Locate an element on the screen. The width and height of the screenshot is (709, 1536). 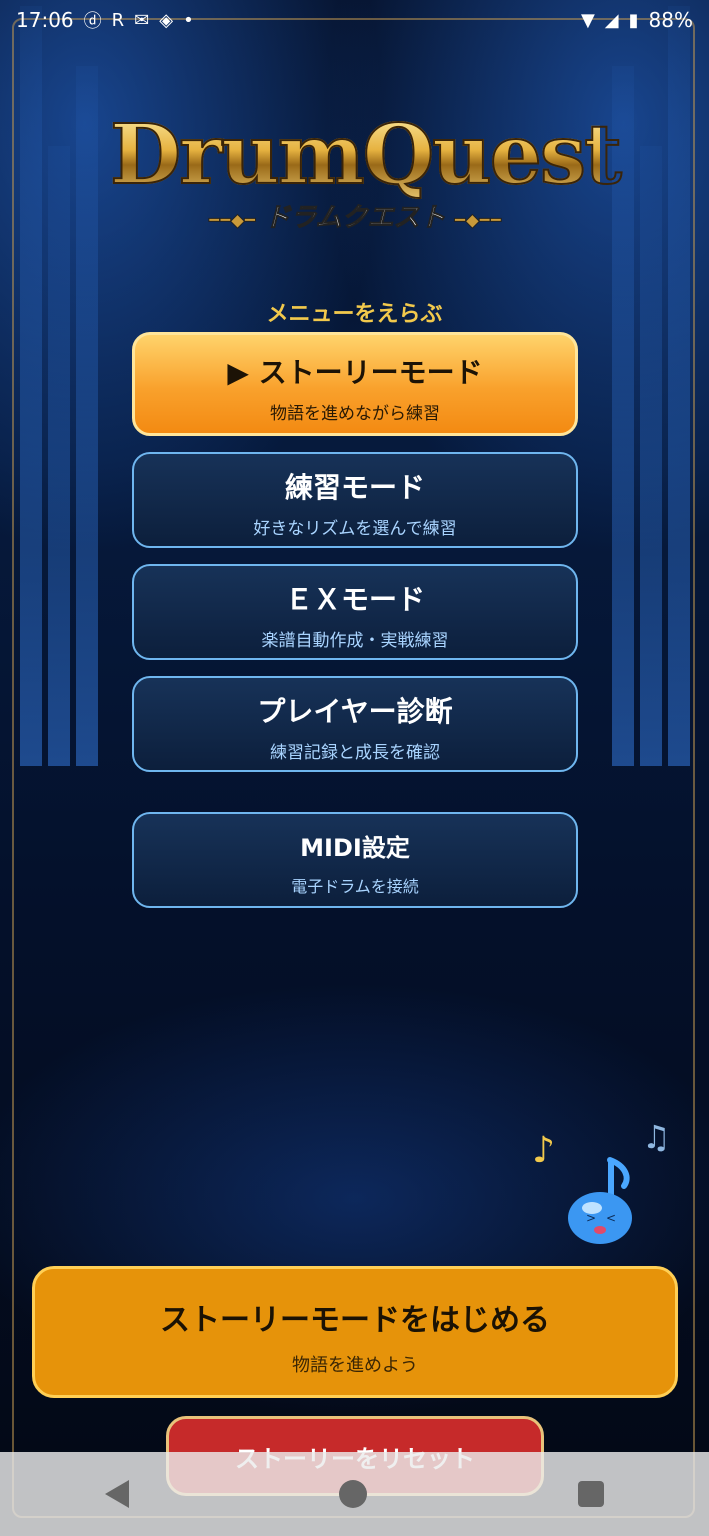
player-diagnosis-subtitle: 練習記録と成長を確認 is located at coordinates (355, 753).